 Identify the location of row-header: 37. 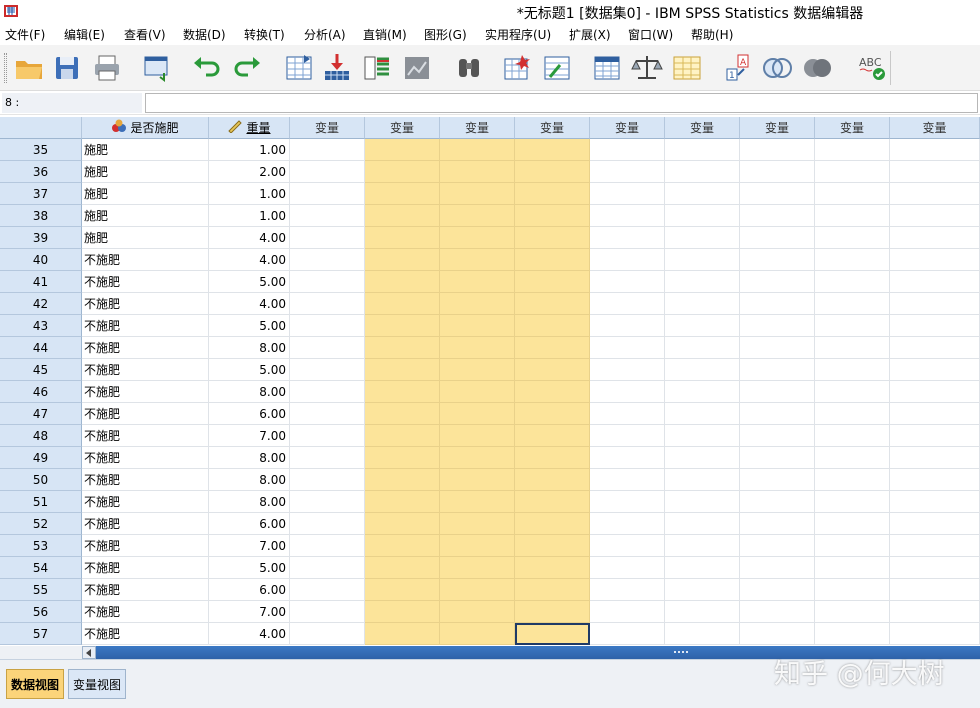
(41, 194).